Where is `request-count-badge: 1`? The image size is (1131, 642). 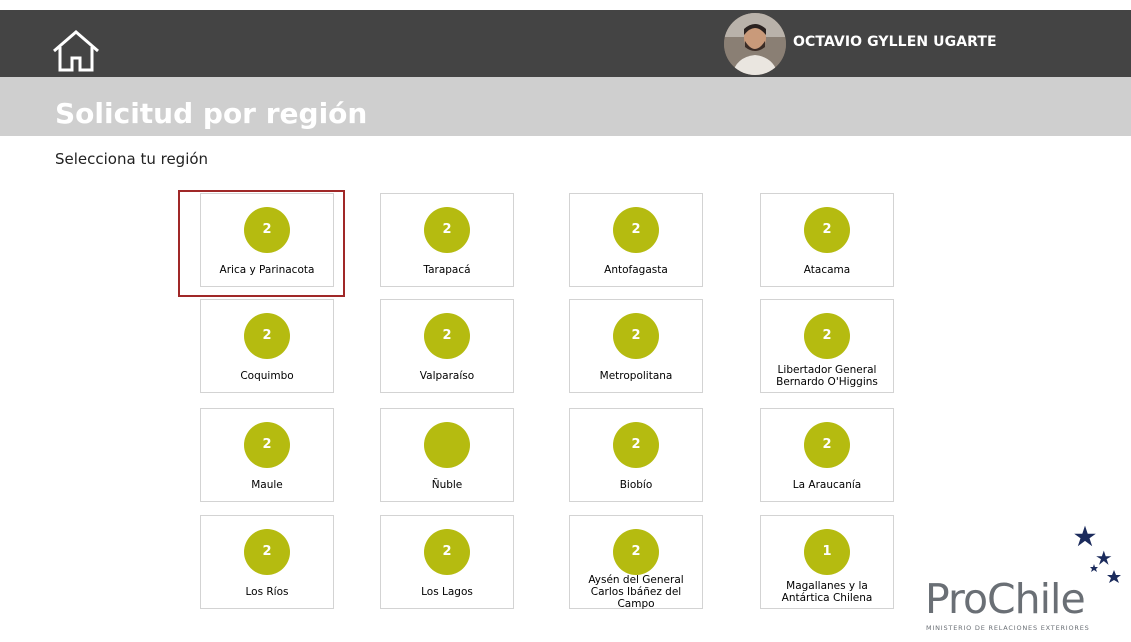 request-count-badge: 1 is located at coordinates (827, 552).